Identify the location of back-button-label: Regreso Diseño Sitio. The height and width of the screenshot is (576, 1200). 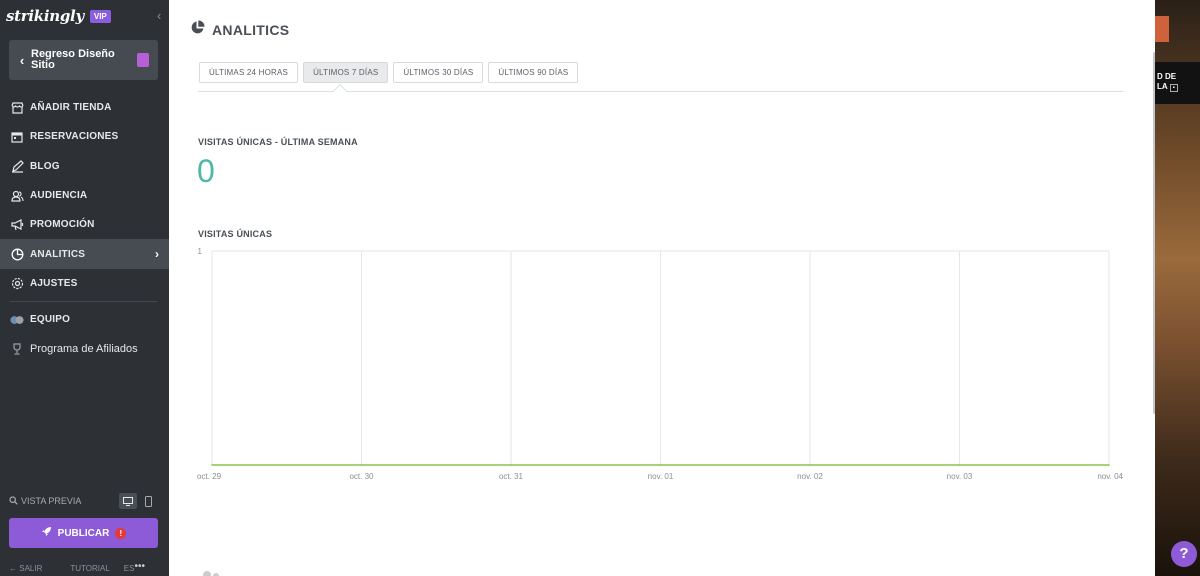
(73, 59).